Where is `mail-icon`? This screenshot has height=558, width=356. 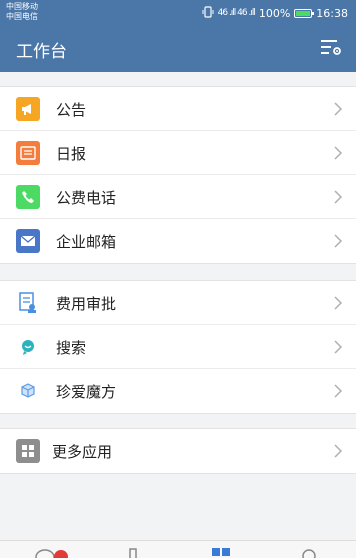
mail-icon is located at coordinates (28, 241).